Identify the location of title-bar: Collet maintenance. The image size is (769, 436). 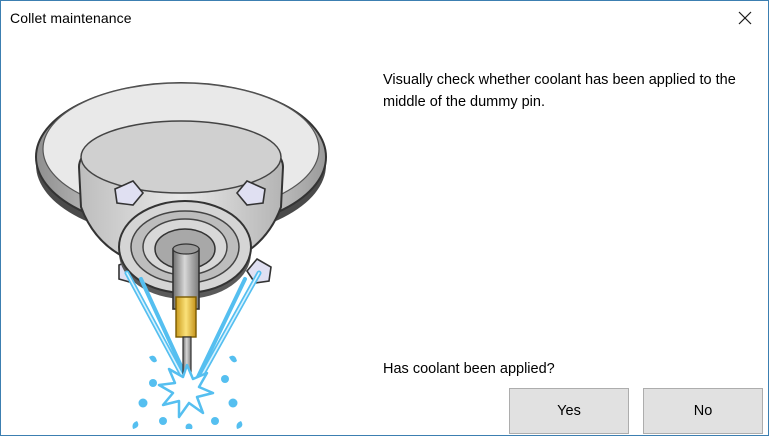
(384, 18).